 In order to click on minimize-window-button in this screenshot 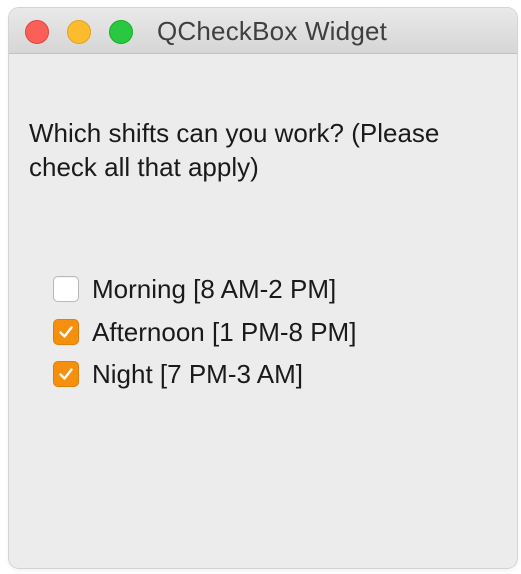, I will do `click(79, 32)`.